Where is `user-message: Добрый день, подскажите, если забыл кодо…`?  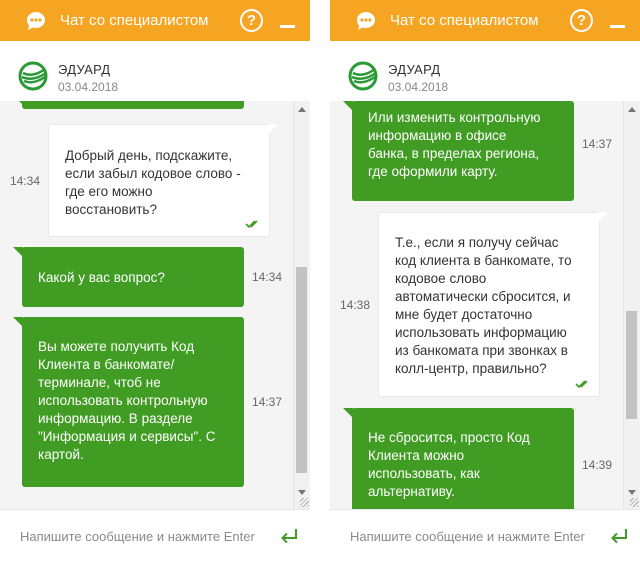
user-message: Добрый день, подскажите, если забыл кодо… is located at coordinates (163, 180).